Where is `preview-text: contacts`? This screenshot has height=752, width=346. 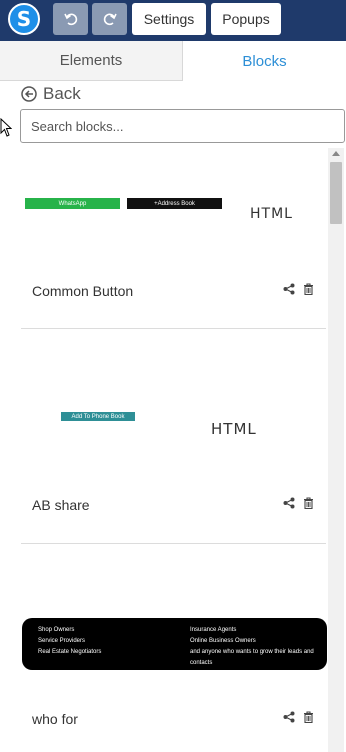 preview-text: contacts is located at coordinates (201, 663).